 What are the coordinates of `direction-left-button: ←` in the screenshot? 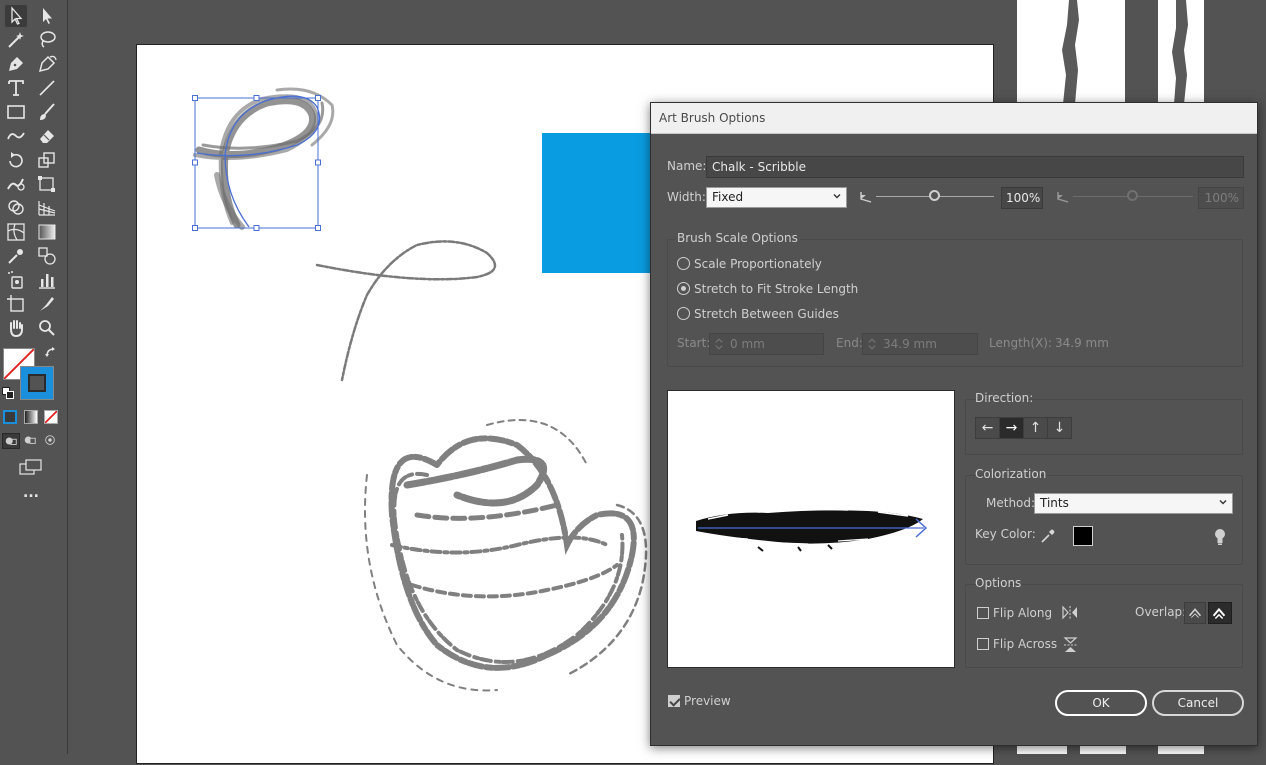 It's located at (987, 428).